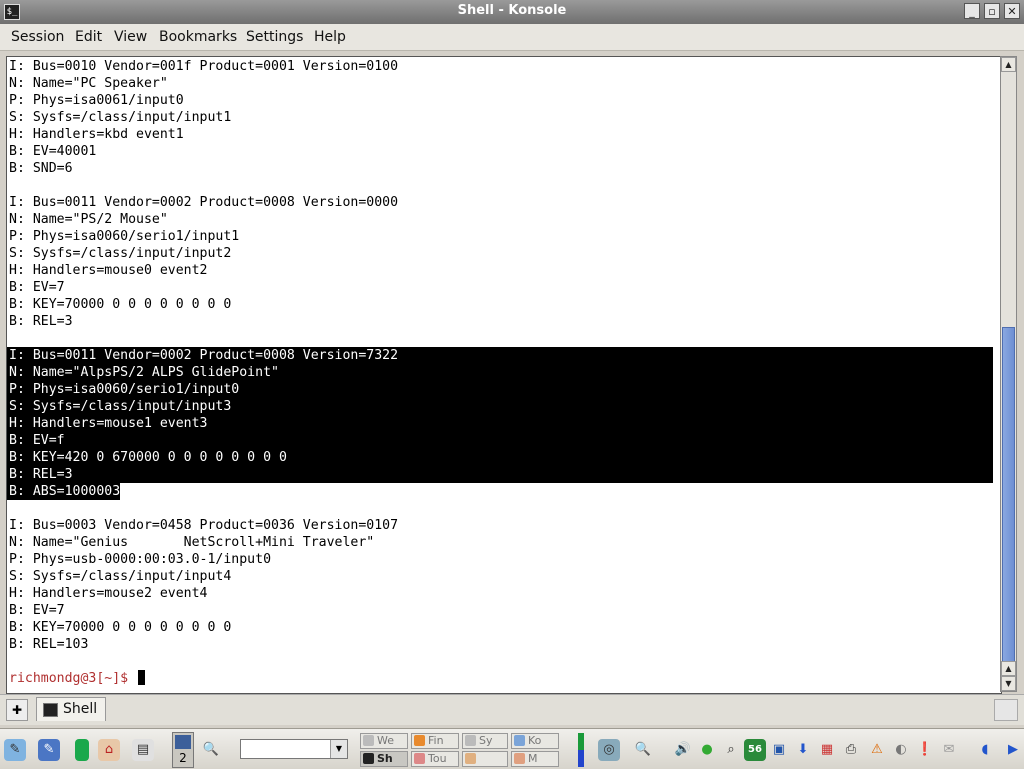 This screenshot has height=769, width=1024. What do you see at coordinates (96, 100) in the screenshot?
I see `terminal-line: P: Phys=isa0061/input0` at bounding box center [96, 100].